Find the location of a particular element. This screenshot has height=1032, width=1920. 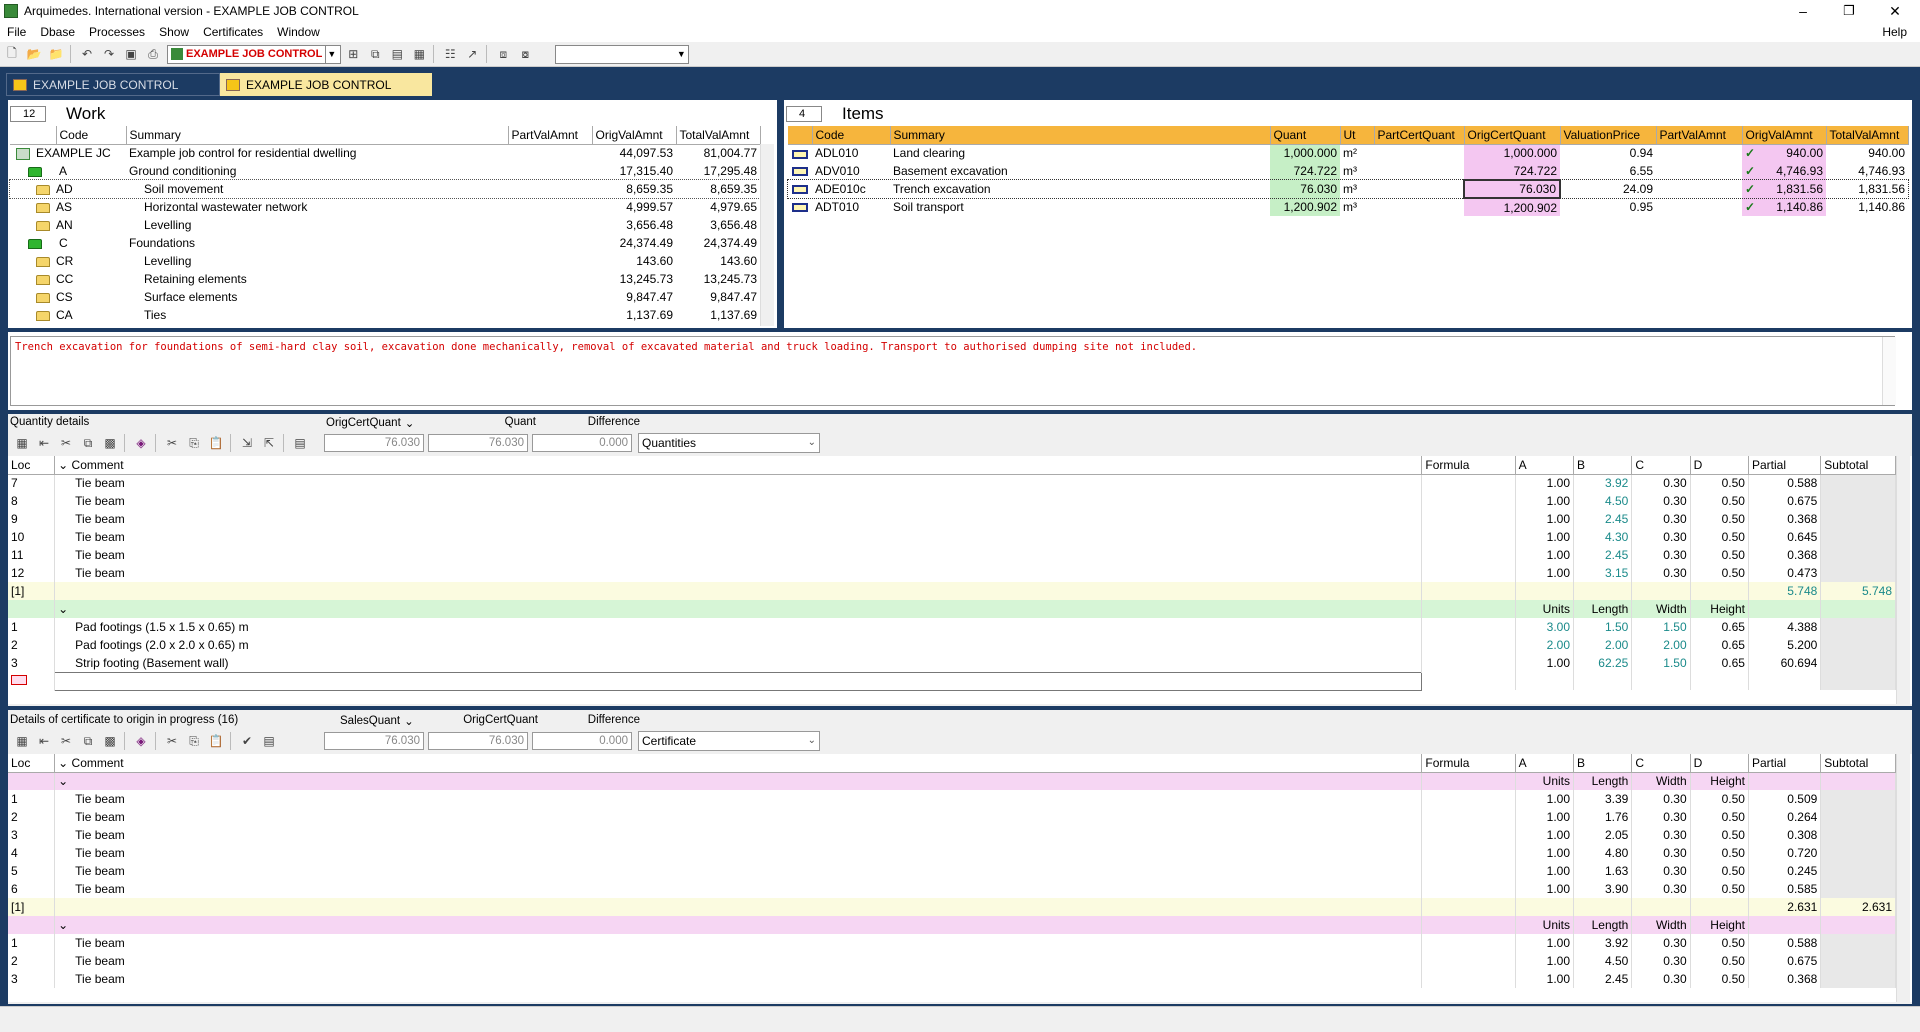

row-b: 3.15 is located at coordinates (1603, 573).